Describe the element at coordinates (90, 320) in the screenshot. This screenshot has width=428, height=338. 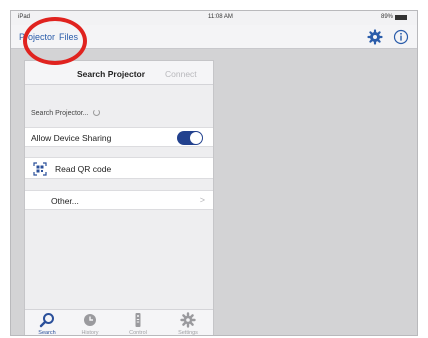
I see `clock-icon` at that location.